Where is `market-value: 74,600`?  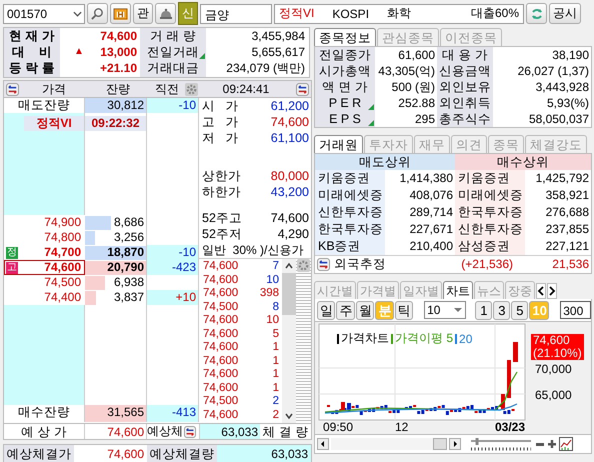 market-value: 74,600 is located at coordinates (289, 122).